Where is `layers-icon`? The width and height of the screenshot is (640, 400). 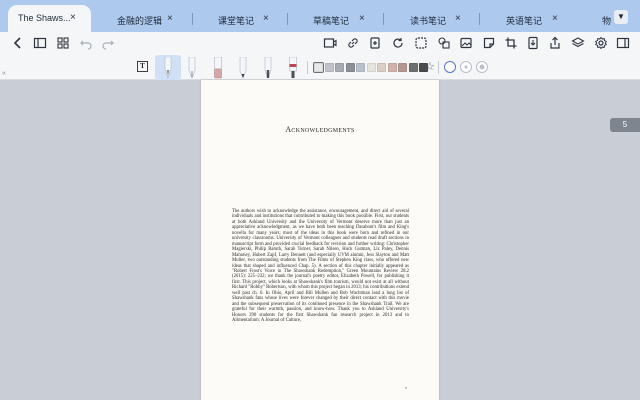
layers-icon is located at coordinates (578, 43).